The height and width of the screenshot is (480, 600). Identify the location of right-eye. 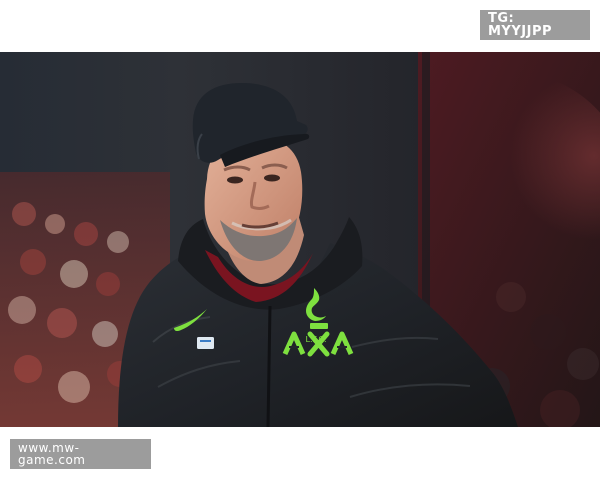
(272, 178).